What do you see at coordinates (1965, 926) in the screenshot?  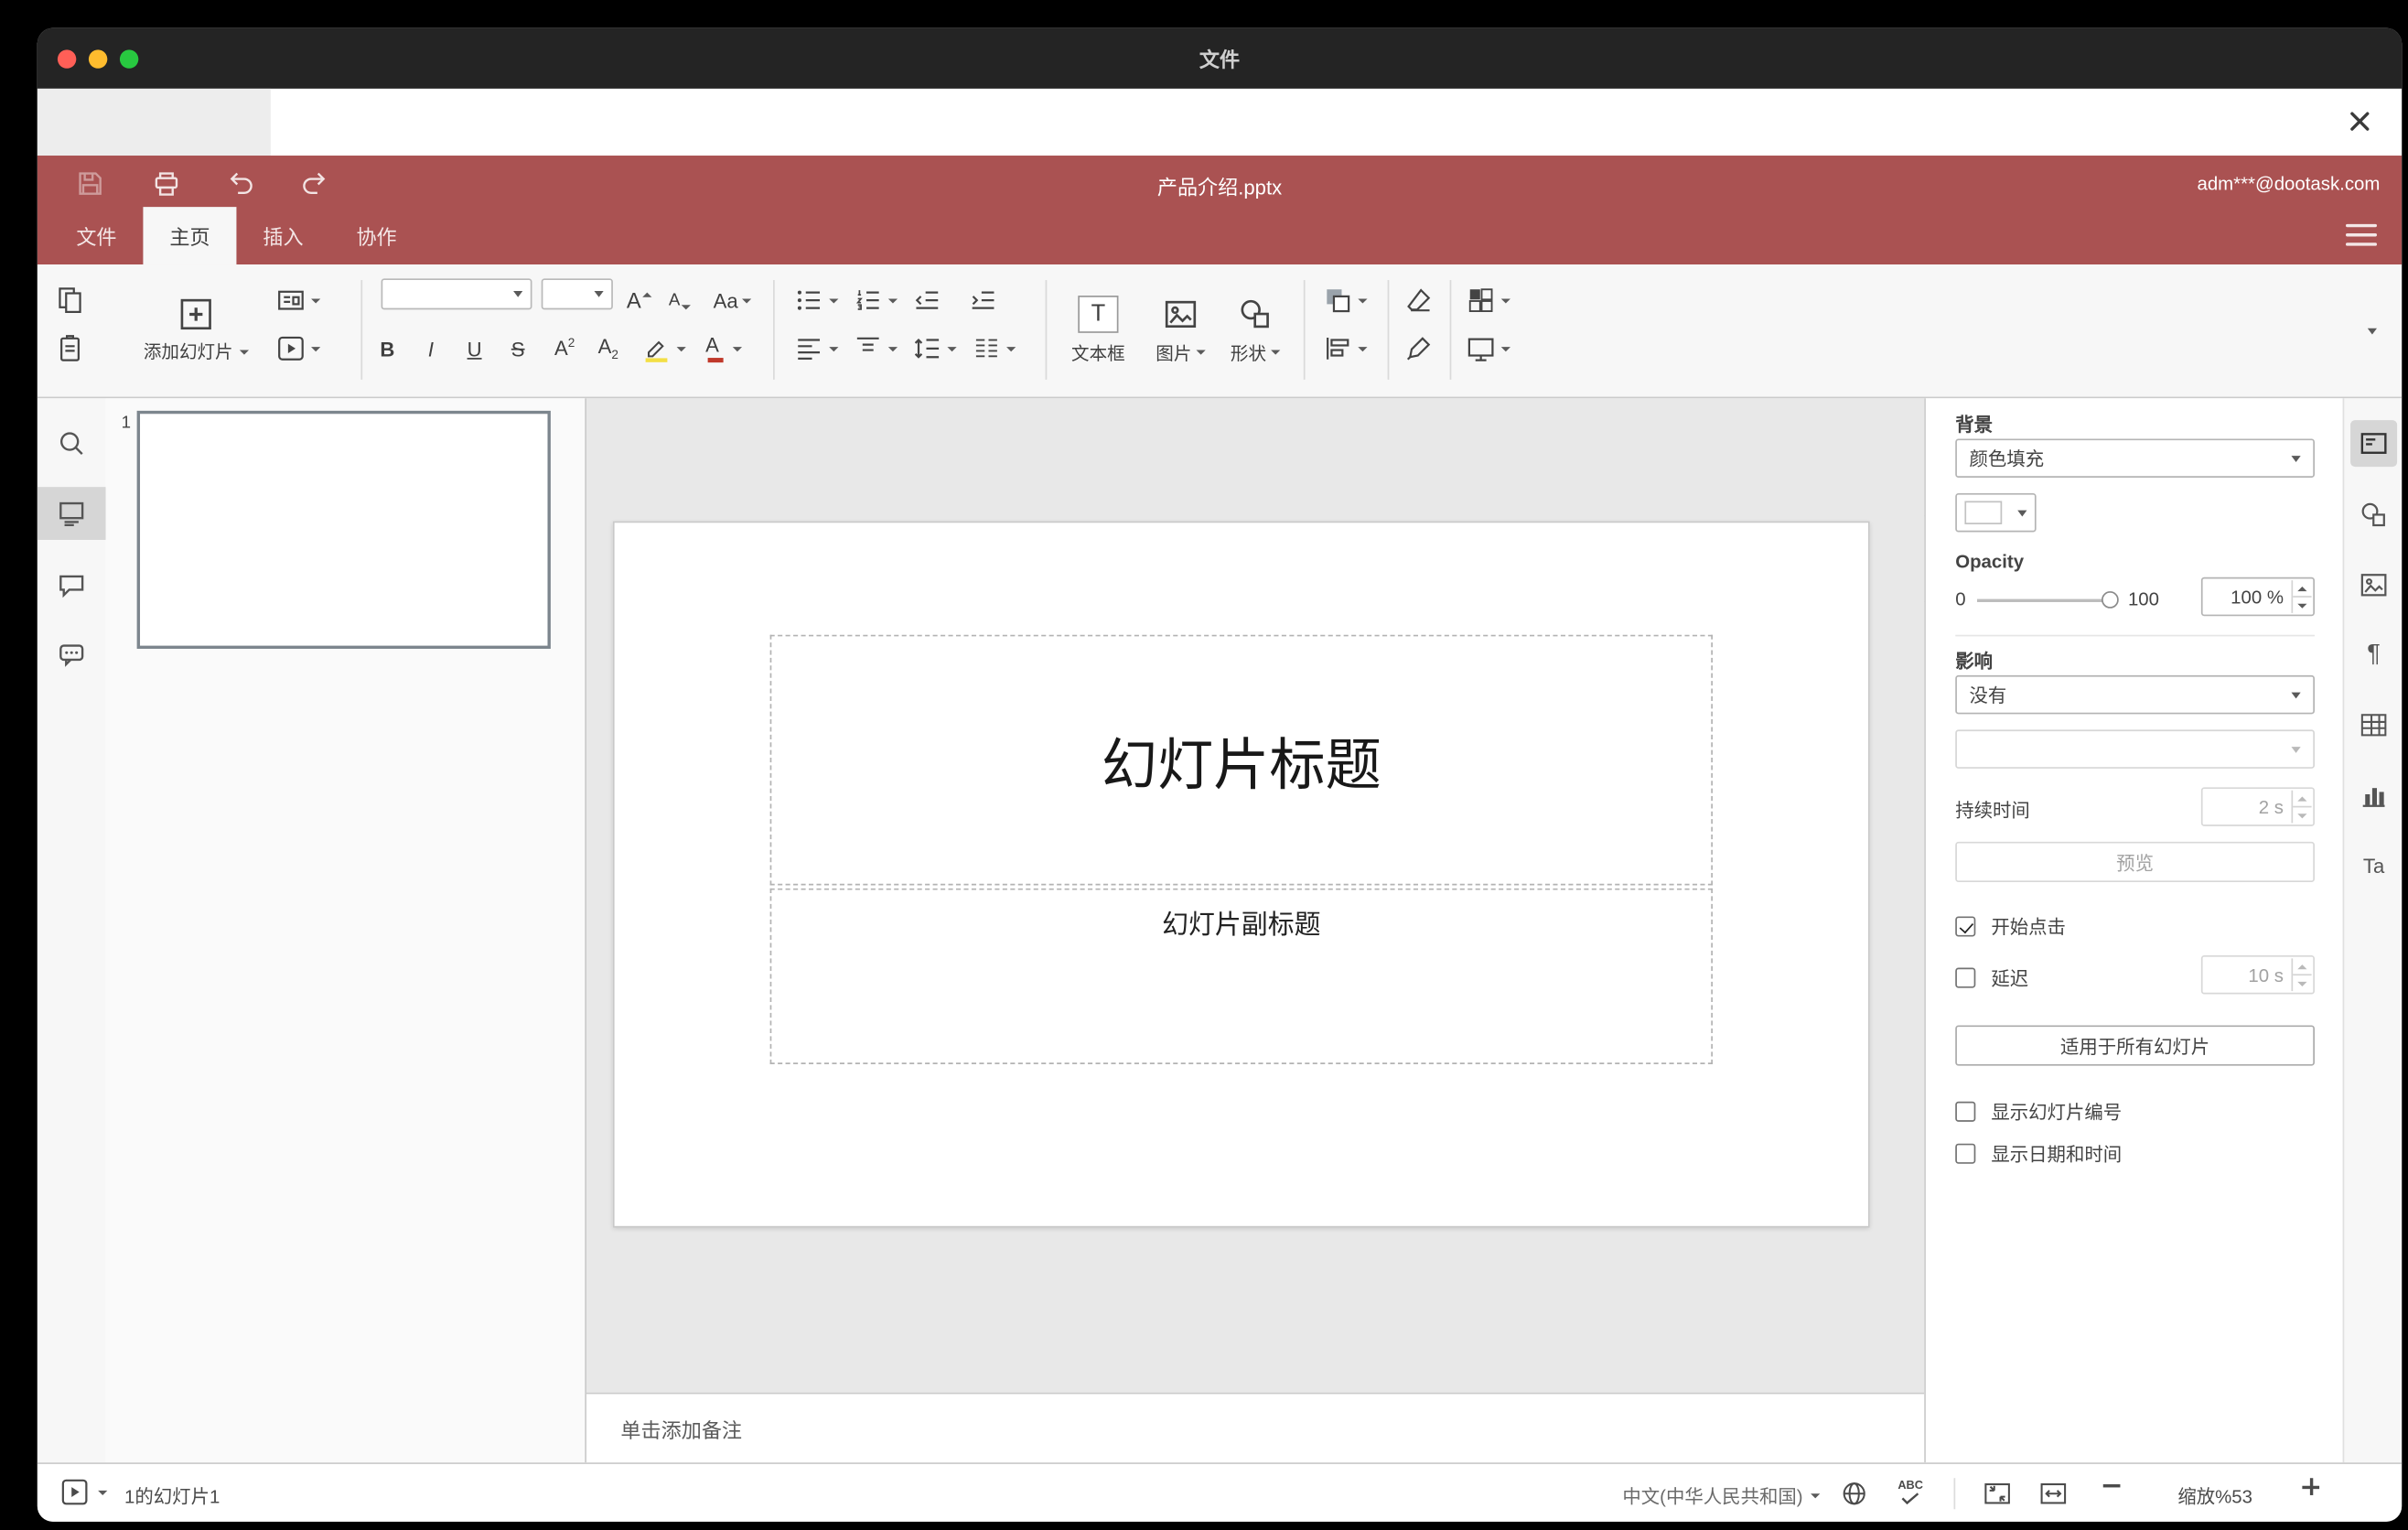 I see `start-on-click-checkbox` at bounding box center [1965, 926].